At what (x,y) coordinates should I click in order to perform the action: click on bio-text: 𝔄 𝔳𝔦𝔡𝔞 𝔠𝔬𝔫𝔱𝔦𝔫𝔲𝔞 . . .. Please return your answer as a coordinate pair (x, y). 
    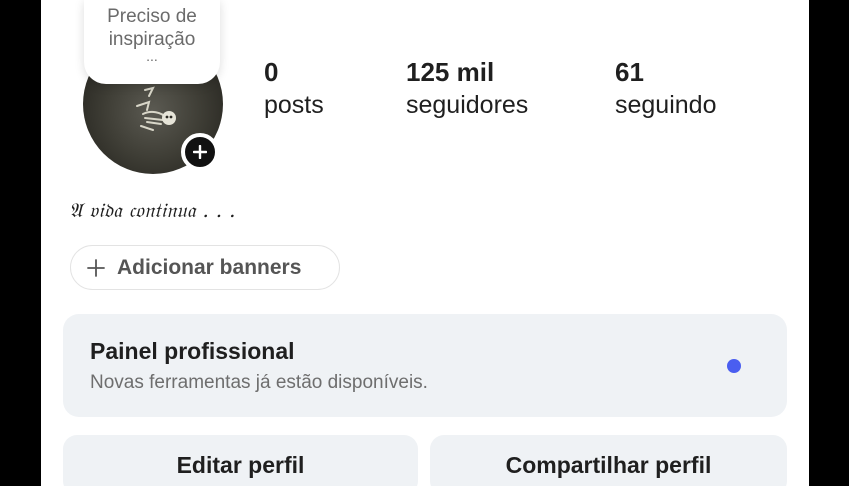
    Looking at the image, I should click on (152, 210).